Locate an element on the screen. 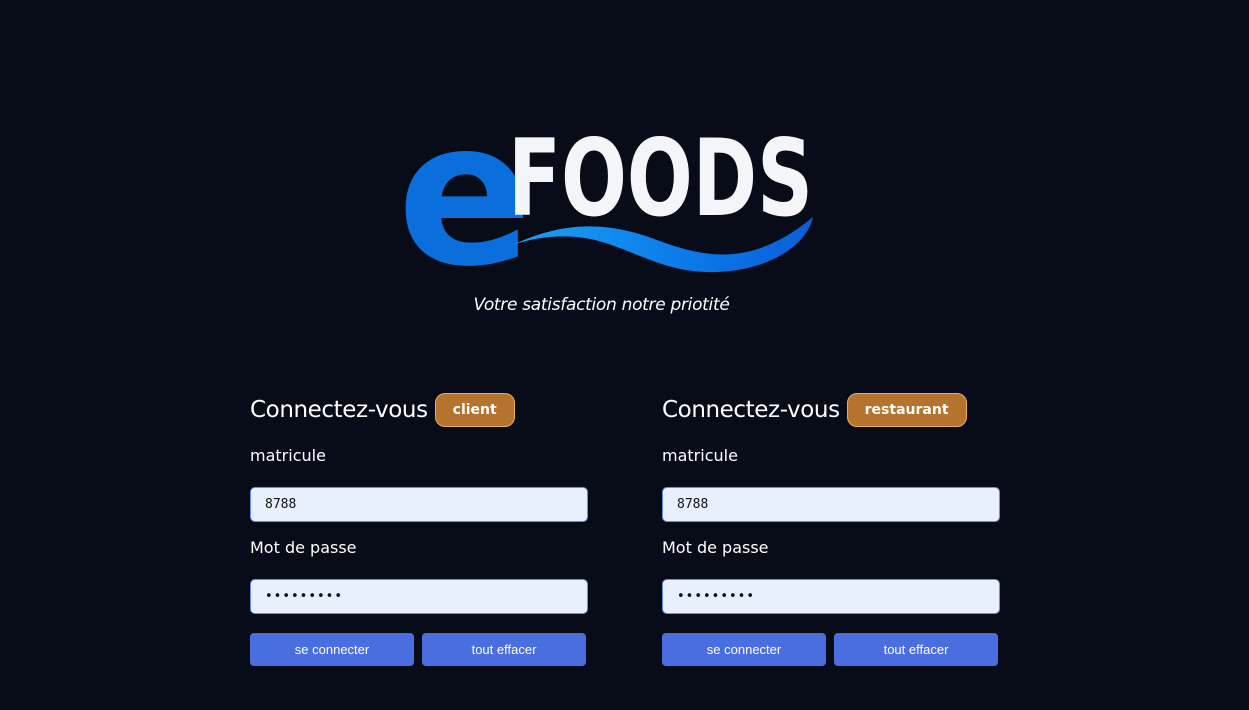 This screenshot has height=710, width=1249. efoods-logo: e FOODS is located at coordinates (605, 179).